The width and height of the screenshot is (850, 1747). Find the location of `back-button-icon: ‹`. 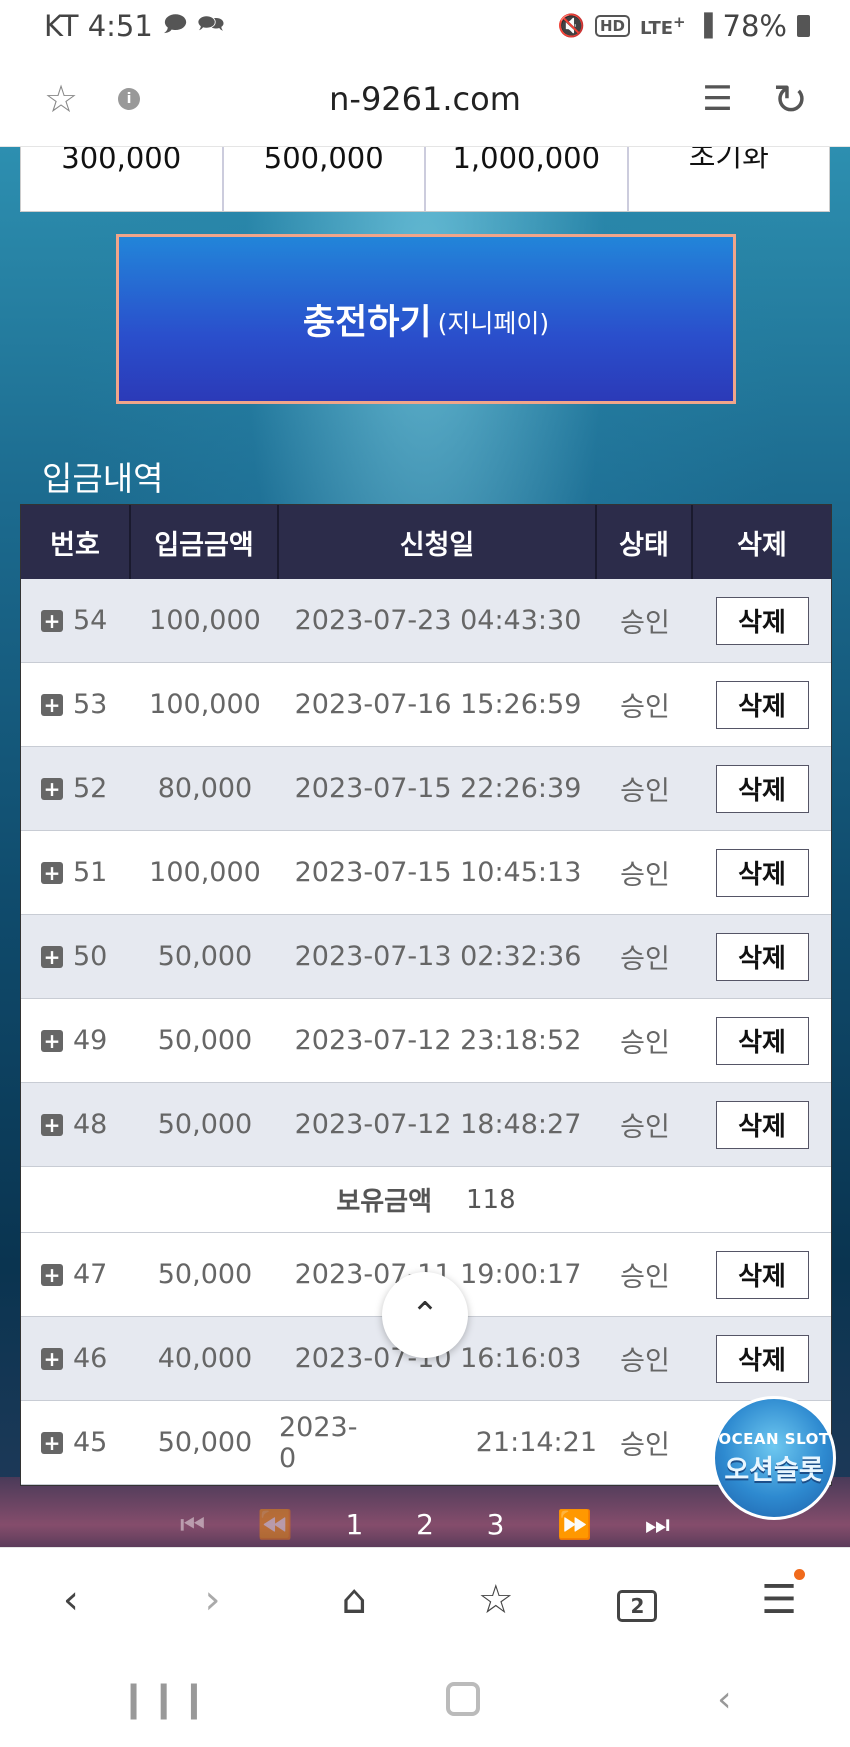

back-button-icon: ‹ is located at coordinates (724, 1699).